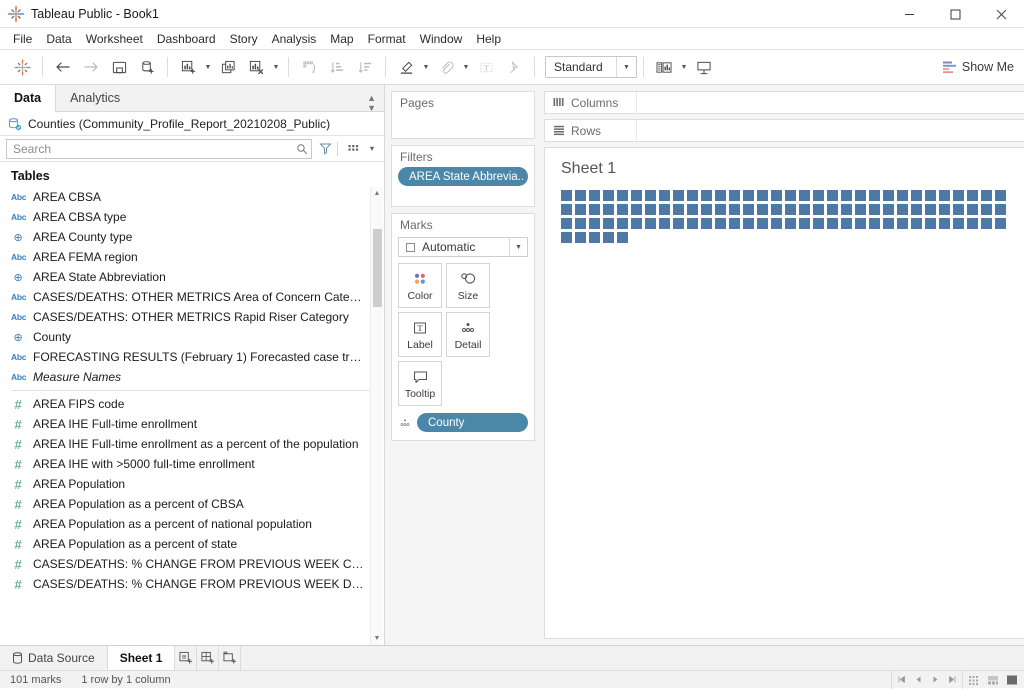 This screenshot has height=689, width=1024. I want to click on clear-sheet-dropdown-caret: ▼, so click(276, 67).